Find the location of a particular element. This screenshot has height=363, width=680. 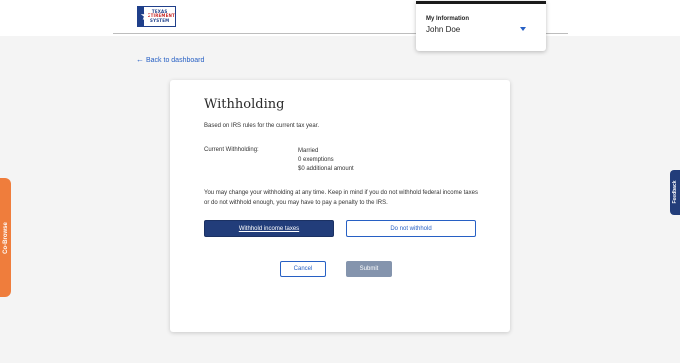

feedback-label: Feedback is located at coordinates (675, 192).